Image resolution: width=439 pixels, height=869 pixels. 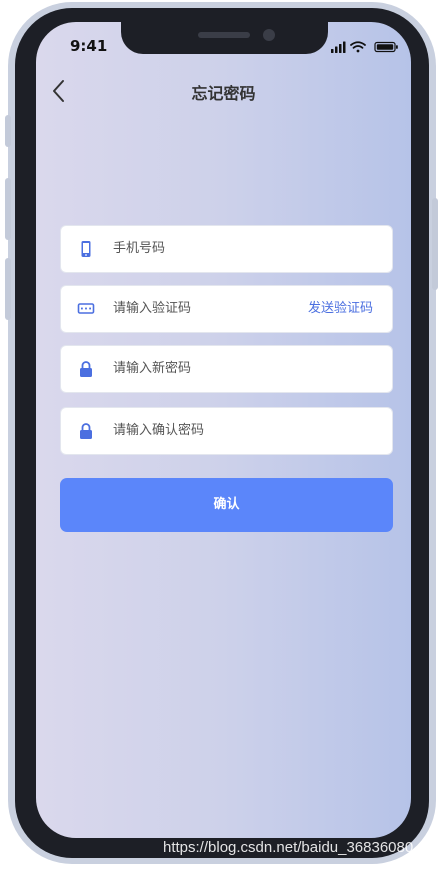 I want to click on status-time: 9:41, so click(x=89, y=46).